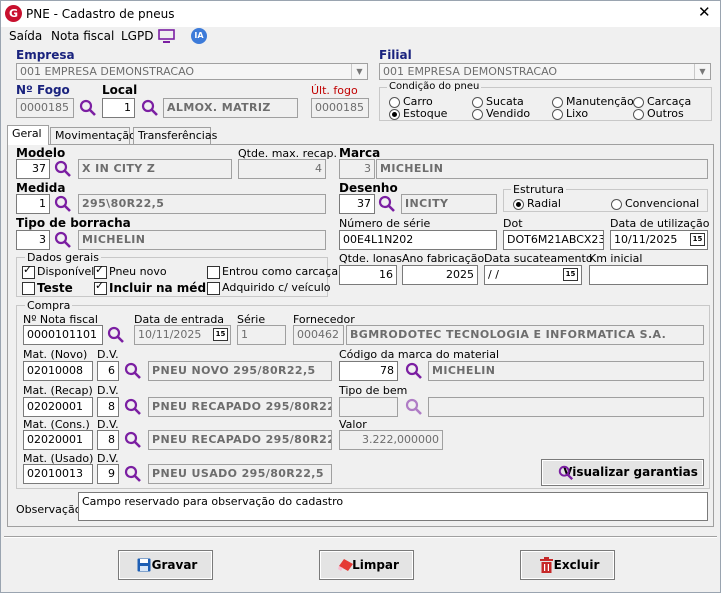  What do you see at coordinates (357, 169) in the screenshot?
I see `marca-code-display: 3` at bounding box center [357, 169].